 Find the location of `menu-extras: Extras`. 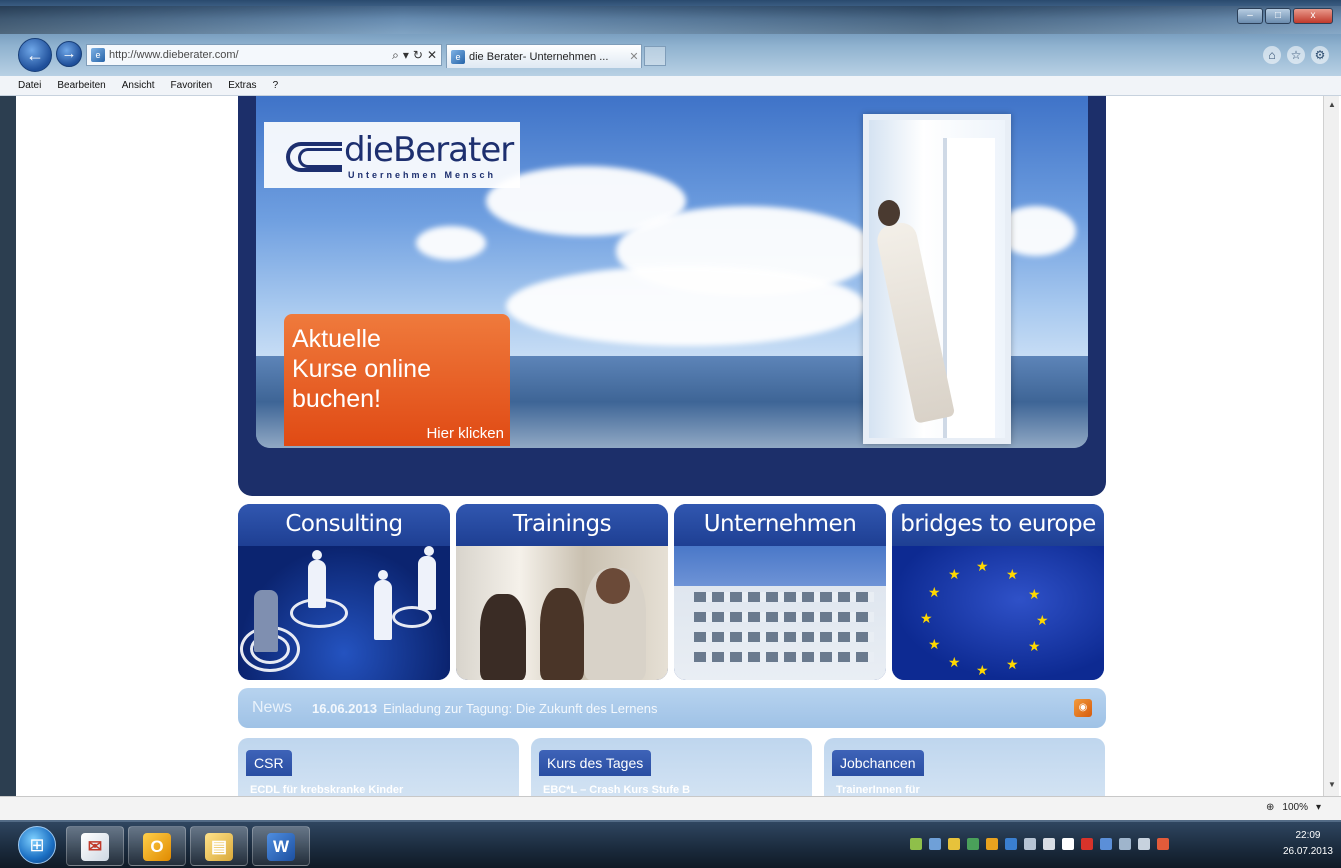

menu-extras: Extras is located at coordinates (242, 85).